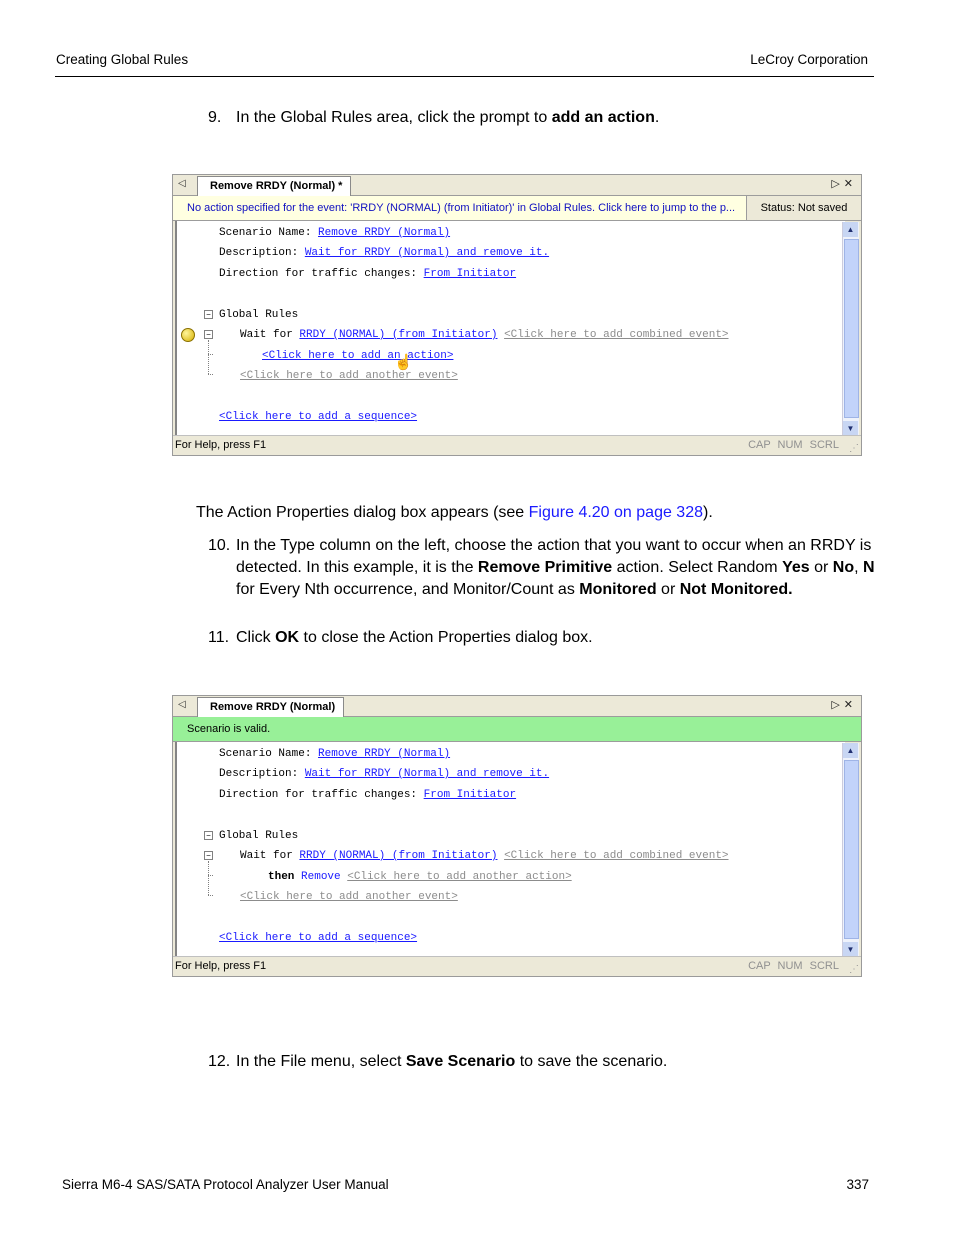 Image resolution: width=954 pixels, height=1235 pixels. I want to click on tab-bar: ◁ Remove RRDY (Normal) * ▷✕, so click(517, 185).